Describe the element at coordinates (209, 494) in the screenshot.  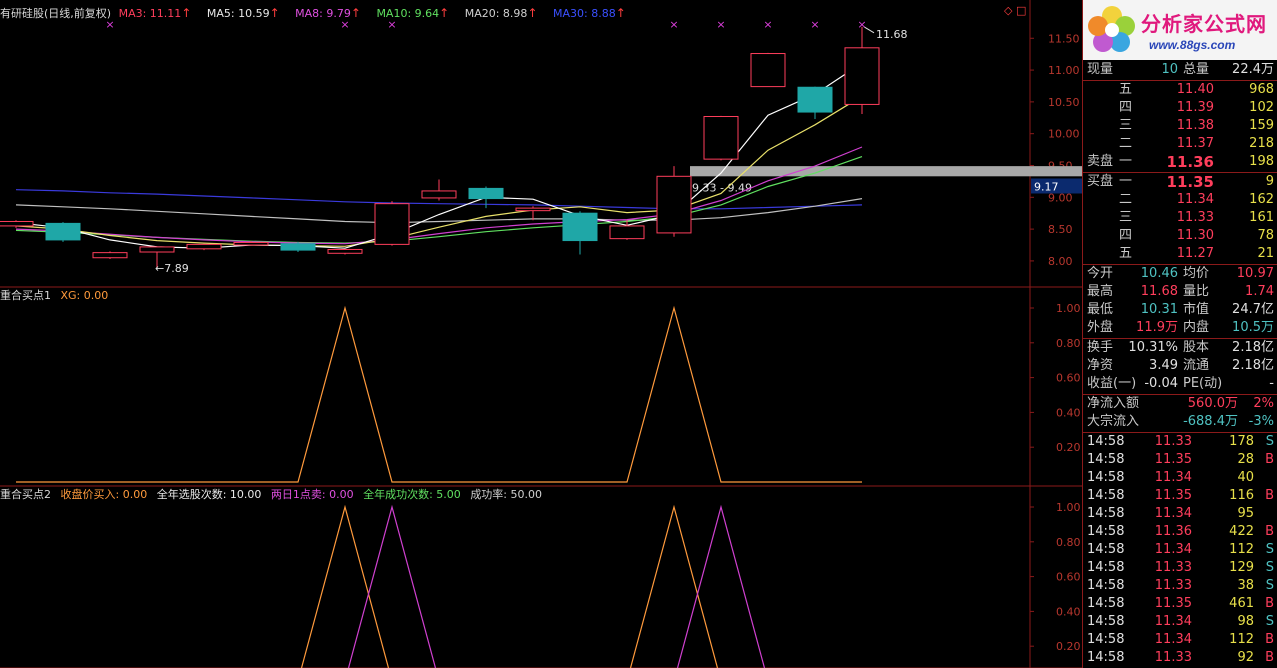
I see `indicator2-item2: 全年选股次数: 10.00` at that location.